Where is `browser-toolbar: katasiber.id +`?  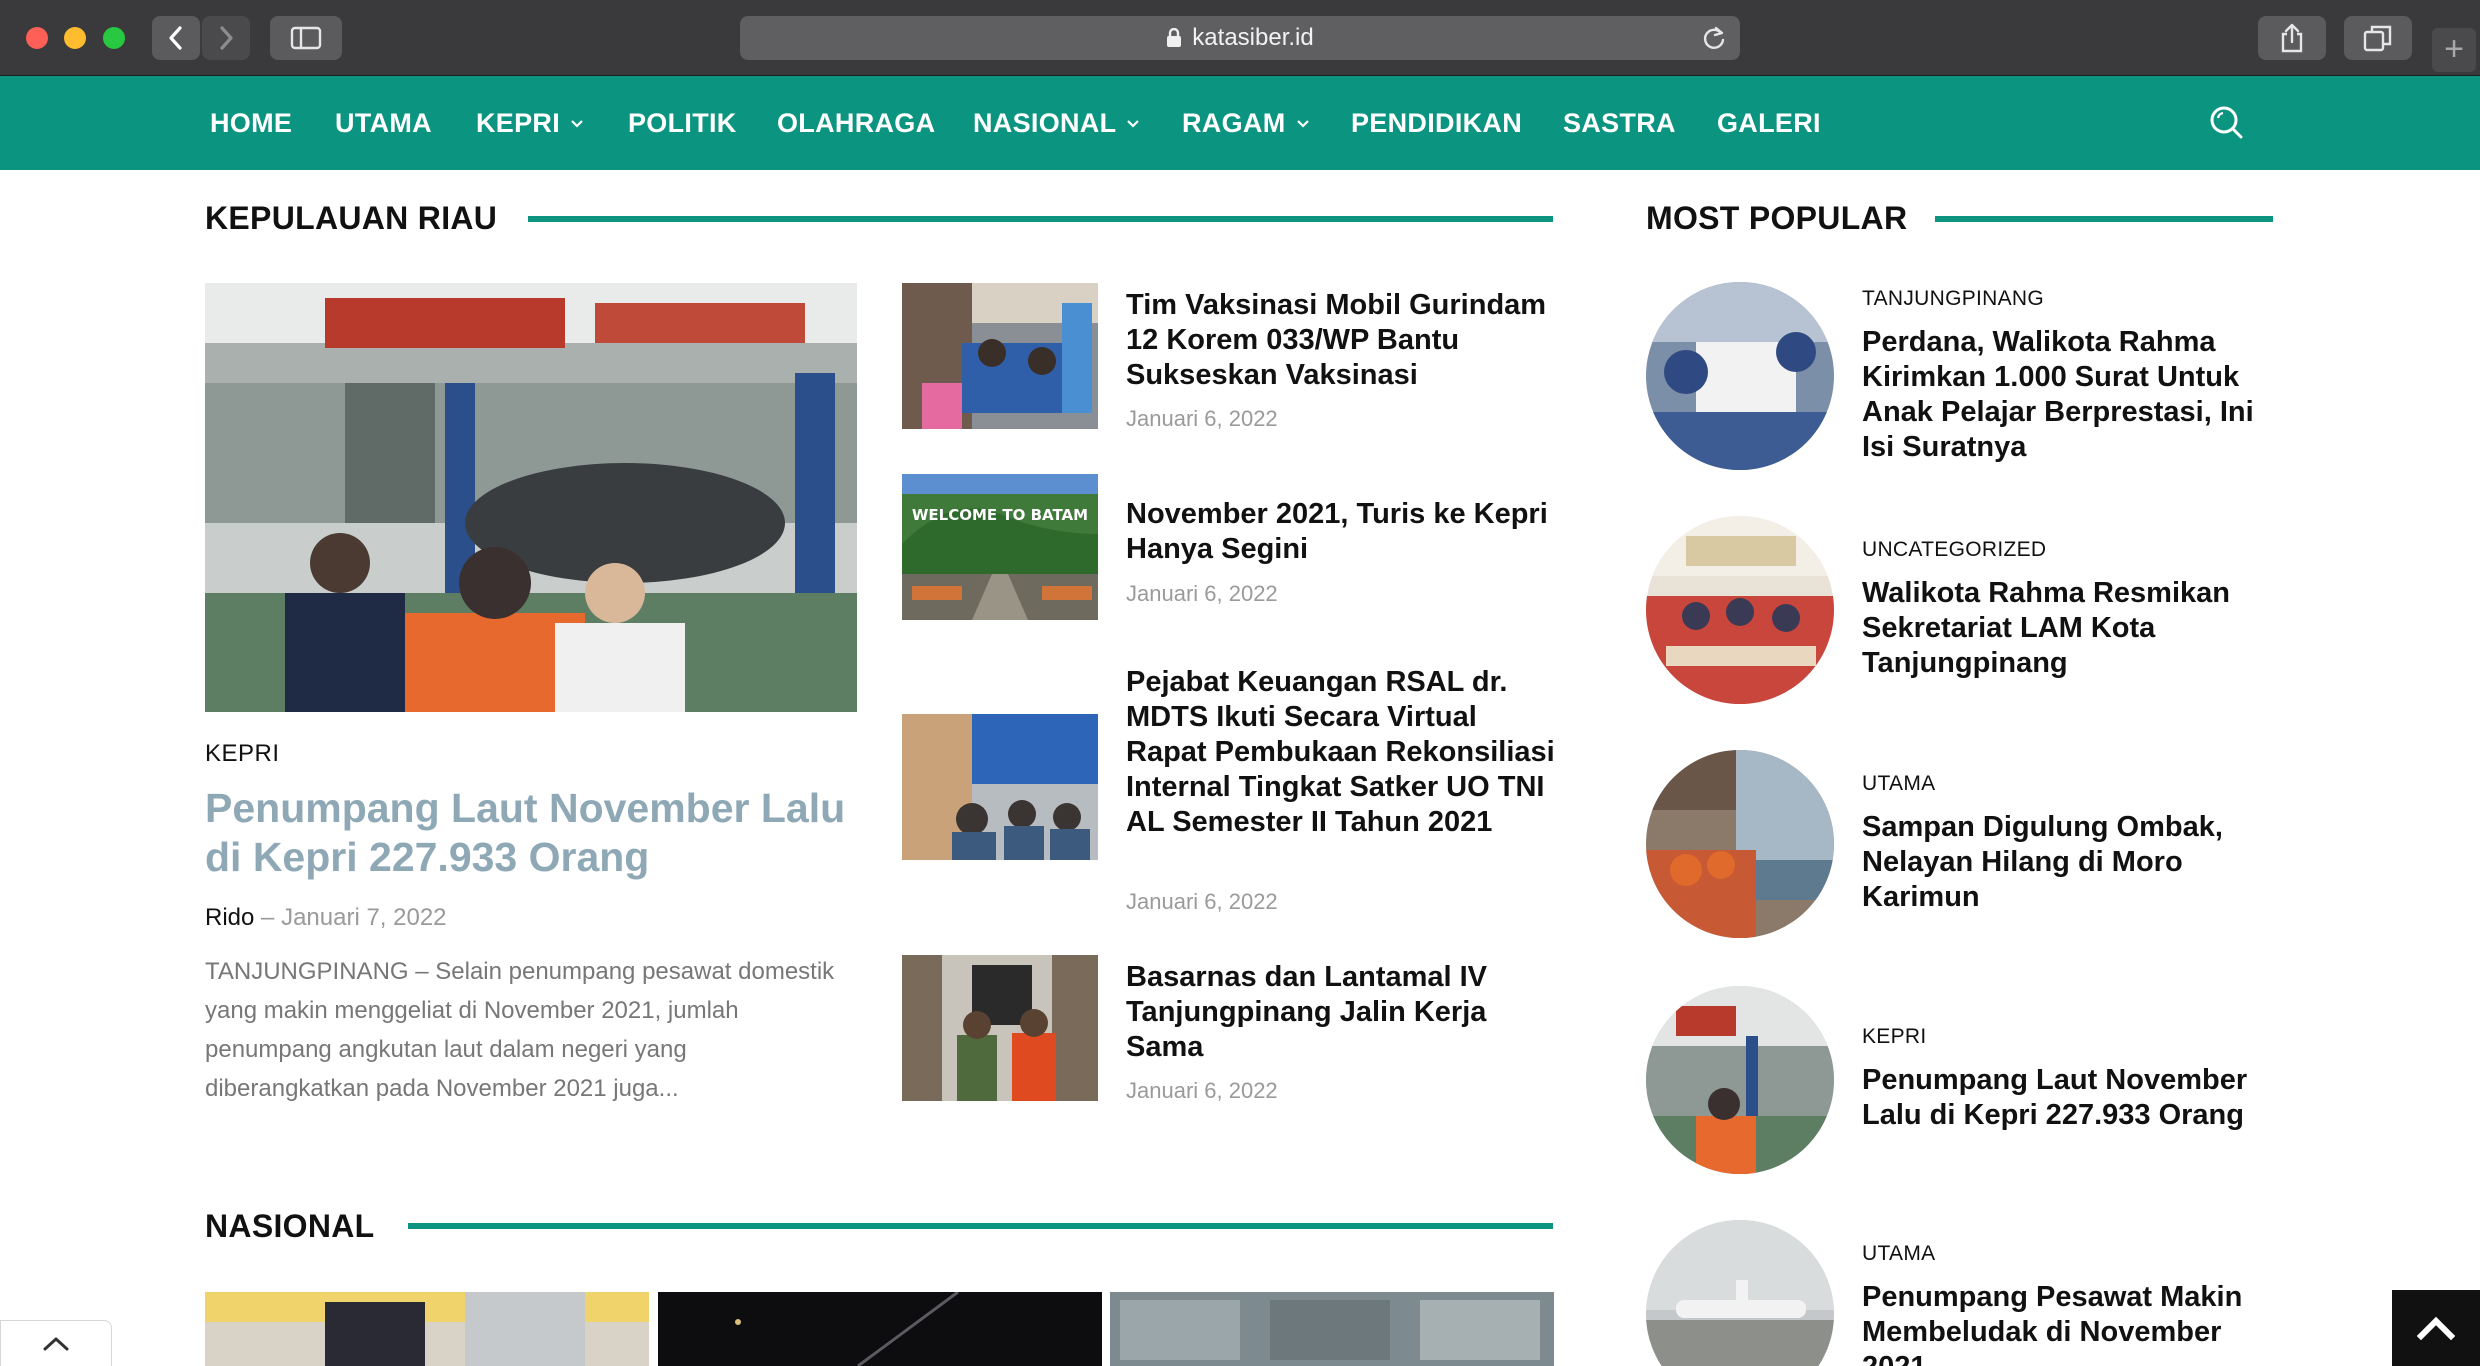 browser-toolbar: katasiber.id + is located at coordinates (1240, 38).